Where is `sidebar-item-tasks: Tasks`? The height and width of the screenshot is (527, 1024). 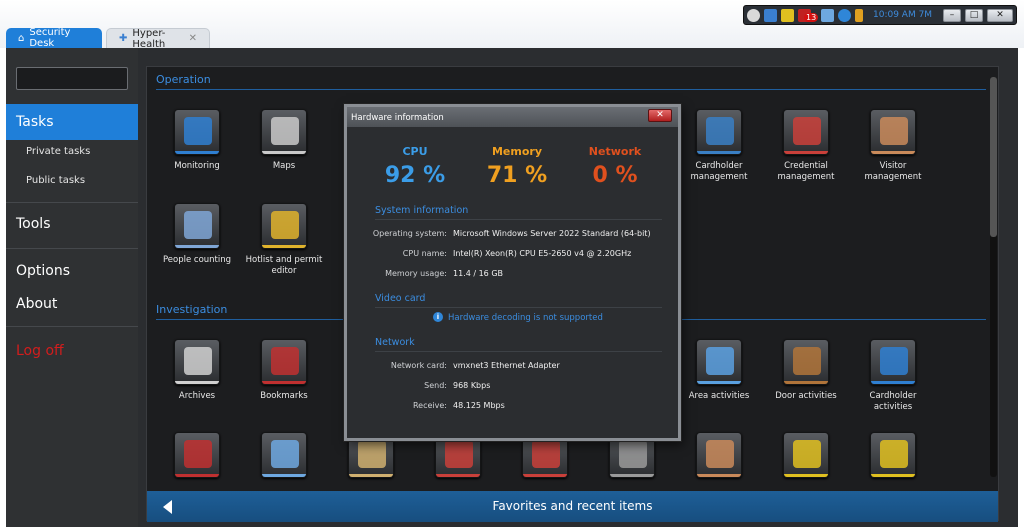
sidebar-item-tasks: Tasks is located at coordinates (72, 122).